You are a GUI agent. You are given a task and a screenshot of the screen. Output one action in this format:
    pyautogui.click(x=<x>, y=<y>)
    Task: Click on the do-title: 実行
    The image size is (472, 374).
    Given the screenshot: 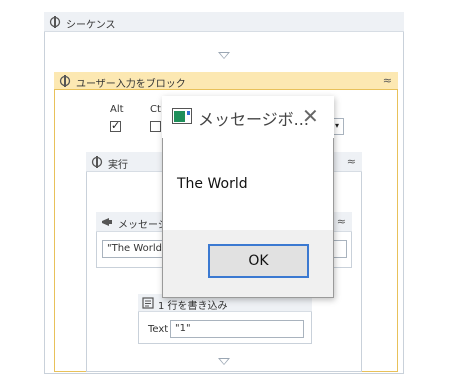 What is the action you would take?
    pyautogui.click(x=118, y=165)
    